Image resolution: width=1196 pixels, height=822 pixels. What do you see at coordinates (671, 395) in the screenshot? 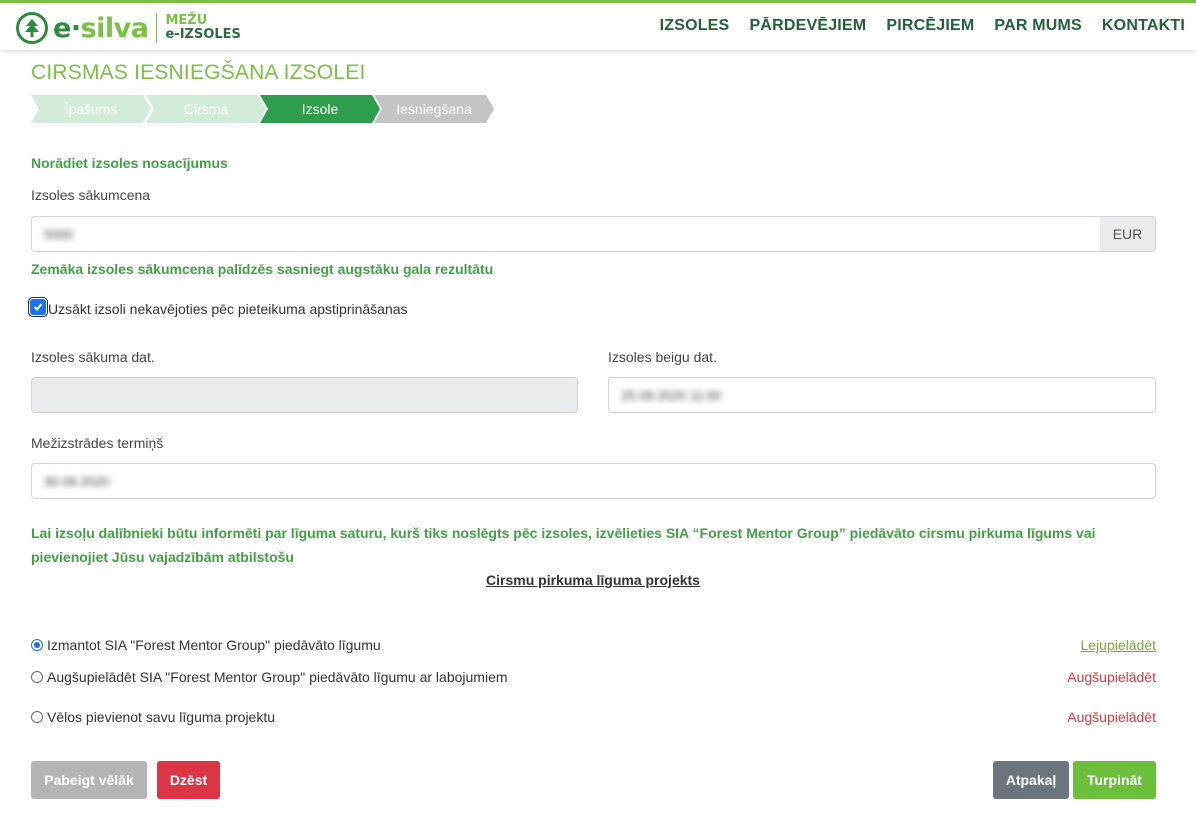
I see `end-date-value: 25.09.2020 11:00` at bounding box center [671, 395].